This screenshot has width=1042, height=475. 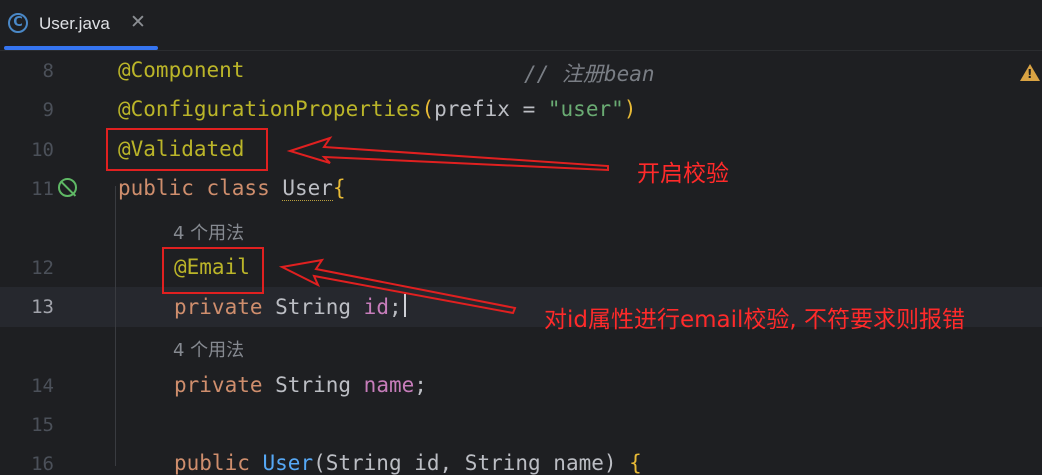 I want to click on annotation-arrows, so click(x=443, y=225).